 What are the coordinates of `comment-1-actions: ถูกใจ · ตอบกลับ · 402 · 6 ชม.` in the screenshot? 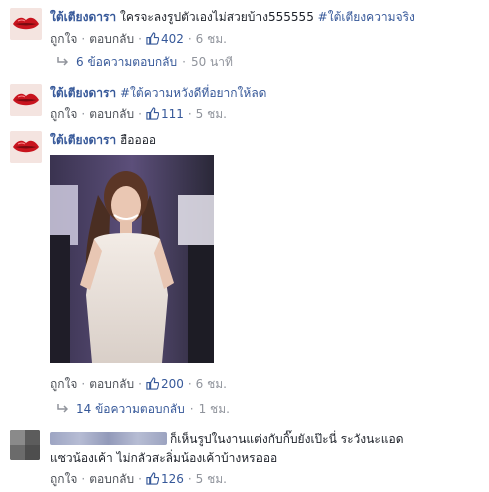 It's located at (138, 39).